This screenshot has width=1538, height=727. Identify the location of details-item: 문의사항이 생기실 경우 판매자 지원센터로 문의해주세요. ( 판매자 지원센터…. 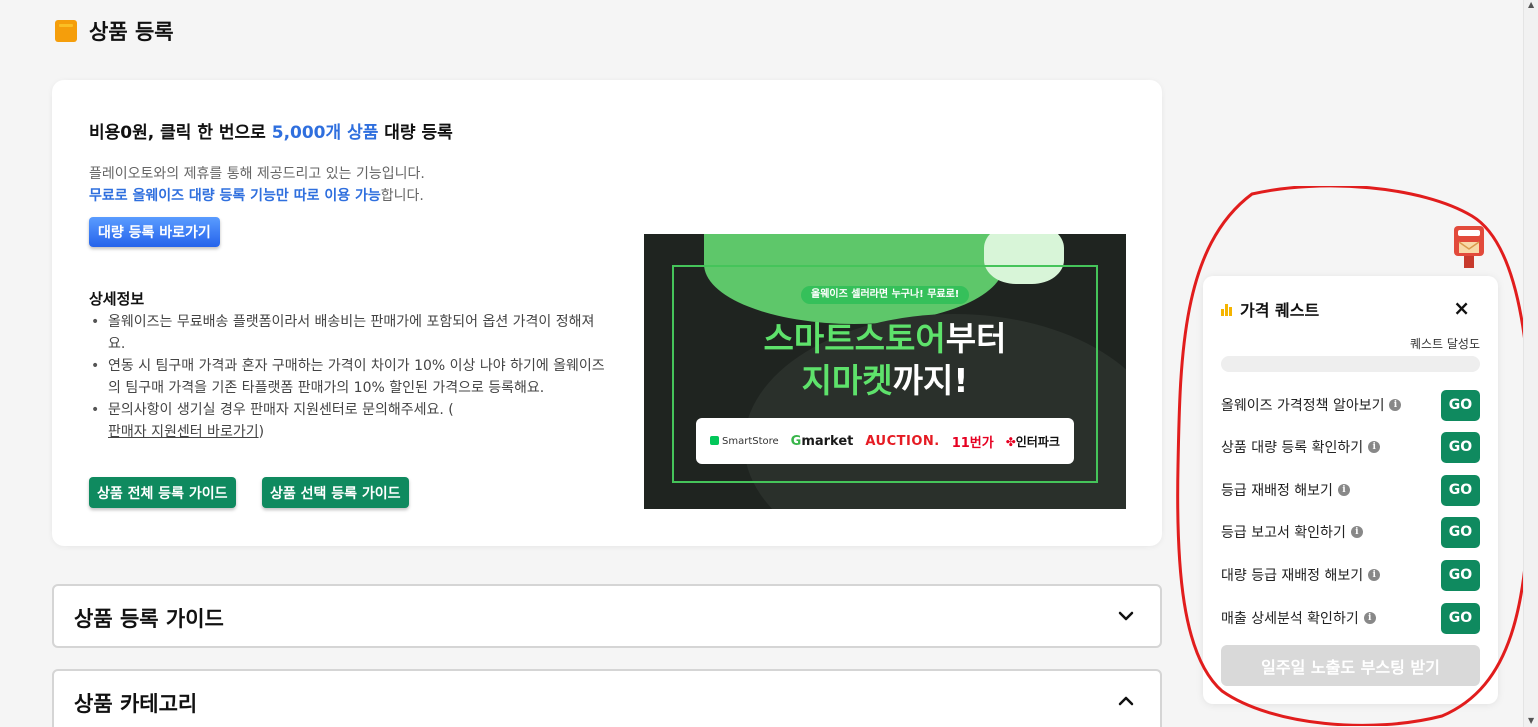
(349, 421).